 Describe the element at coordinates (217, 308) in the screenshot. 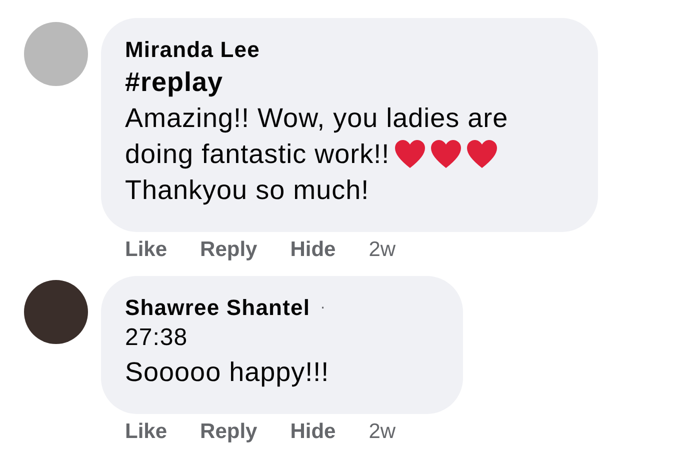

I see `author-name: Shawree Shantel` at that location.